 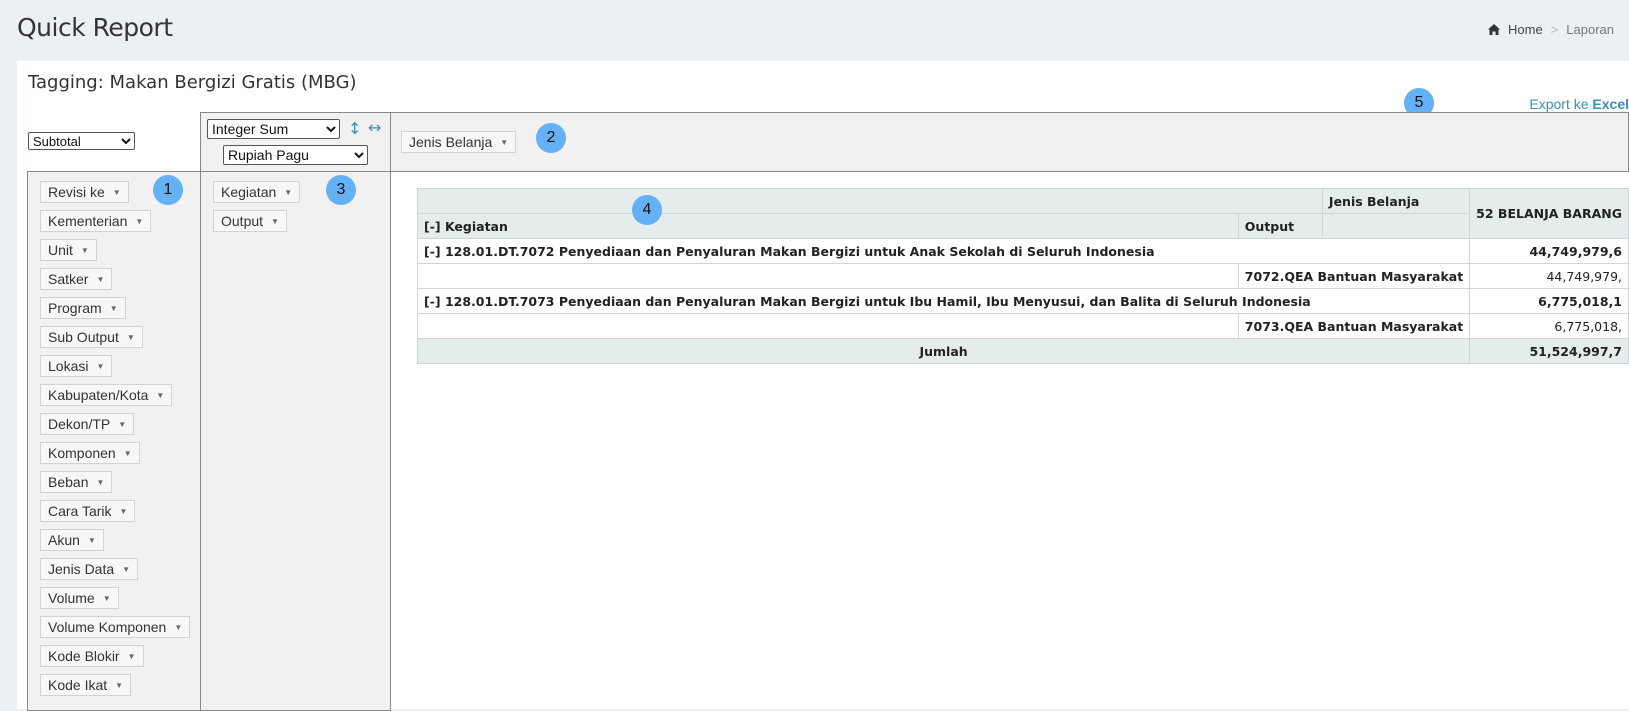 I want to click on row-attrs-box: Kegiatan ▼ Output ▼, so click(x=295, y=441).